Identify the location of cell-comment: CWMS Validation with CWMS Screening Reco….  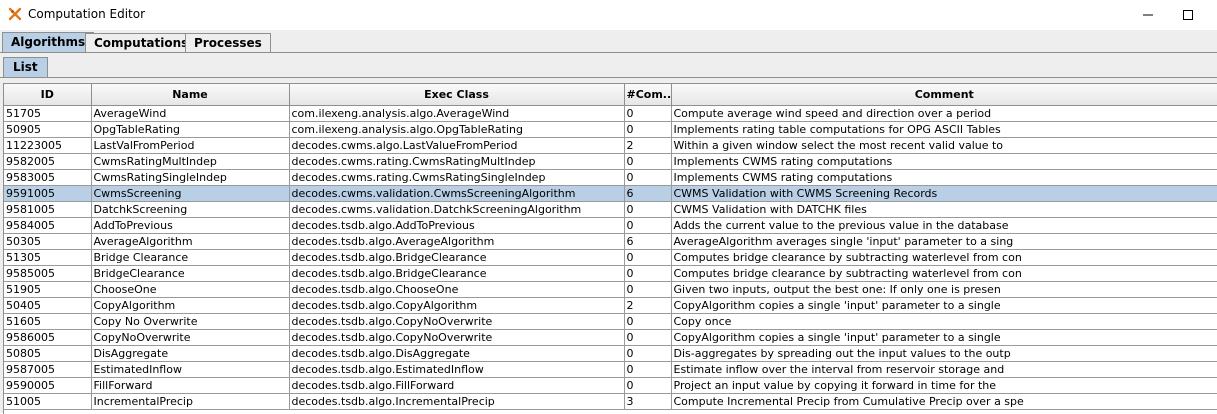
(944, 193).